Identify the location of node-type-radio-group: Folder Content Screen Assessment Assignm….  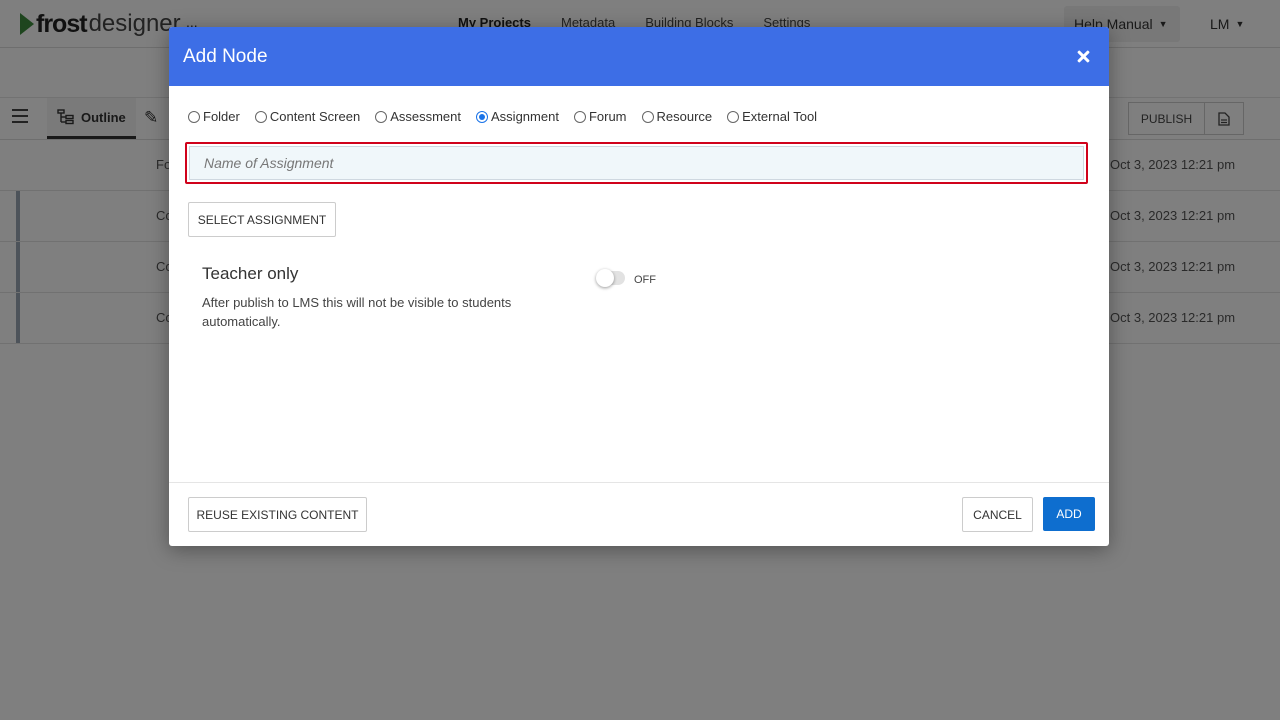
(510, 116).